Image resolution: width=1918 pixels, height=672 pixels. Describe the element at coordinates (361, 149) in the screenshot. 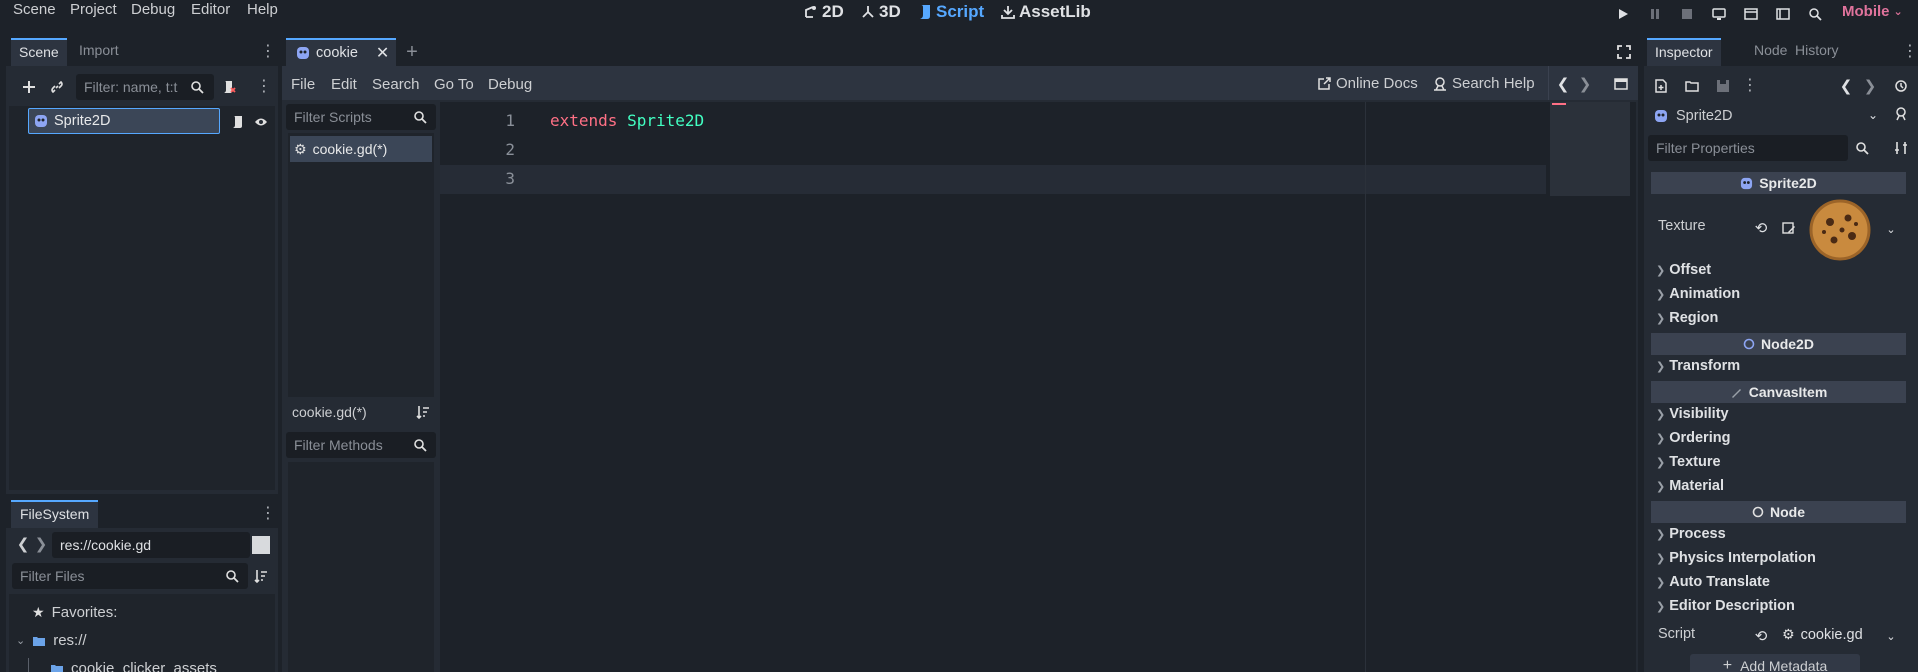

I see `script-list-item: ⚙ cookie.gd(*)` at that location.